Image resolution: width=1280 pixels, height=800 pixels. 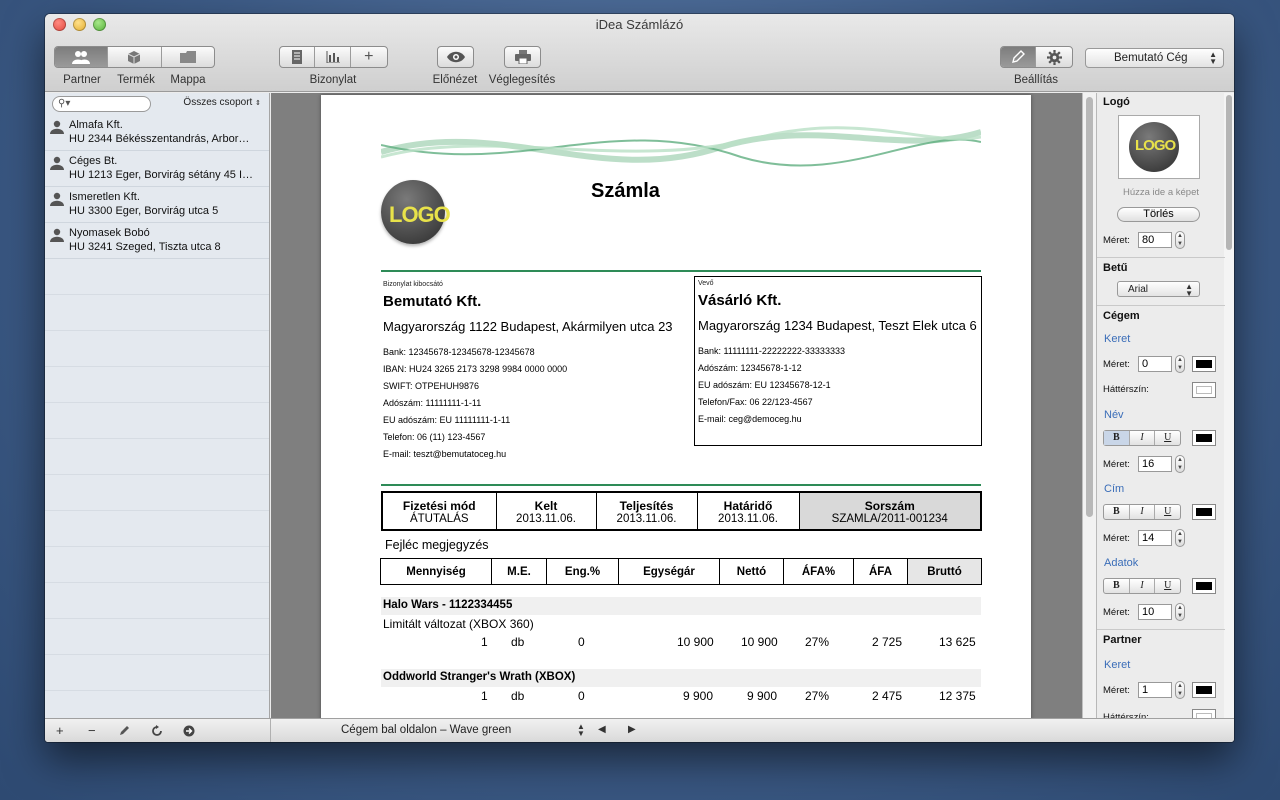 I want to click on refresh-icon, so click(x=157, y=731).